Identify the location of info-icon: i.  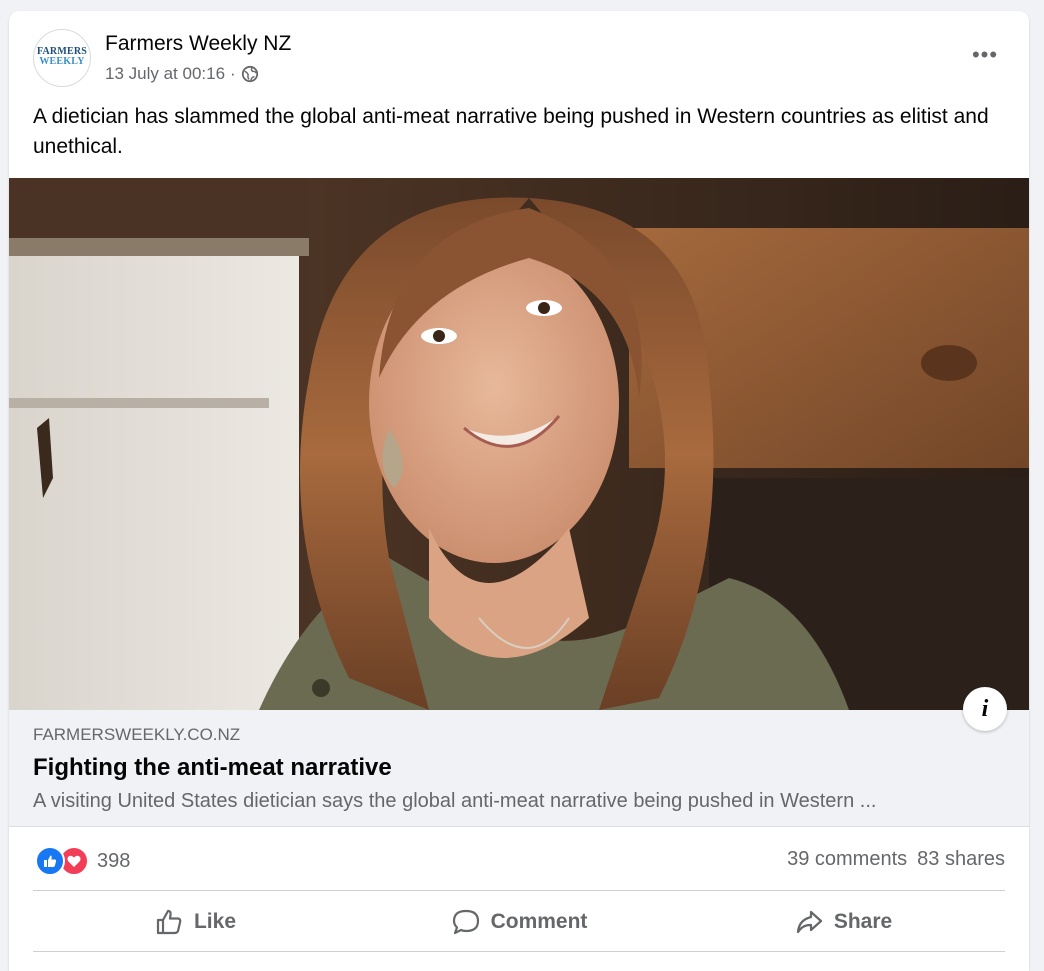
(985, 709).